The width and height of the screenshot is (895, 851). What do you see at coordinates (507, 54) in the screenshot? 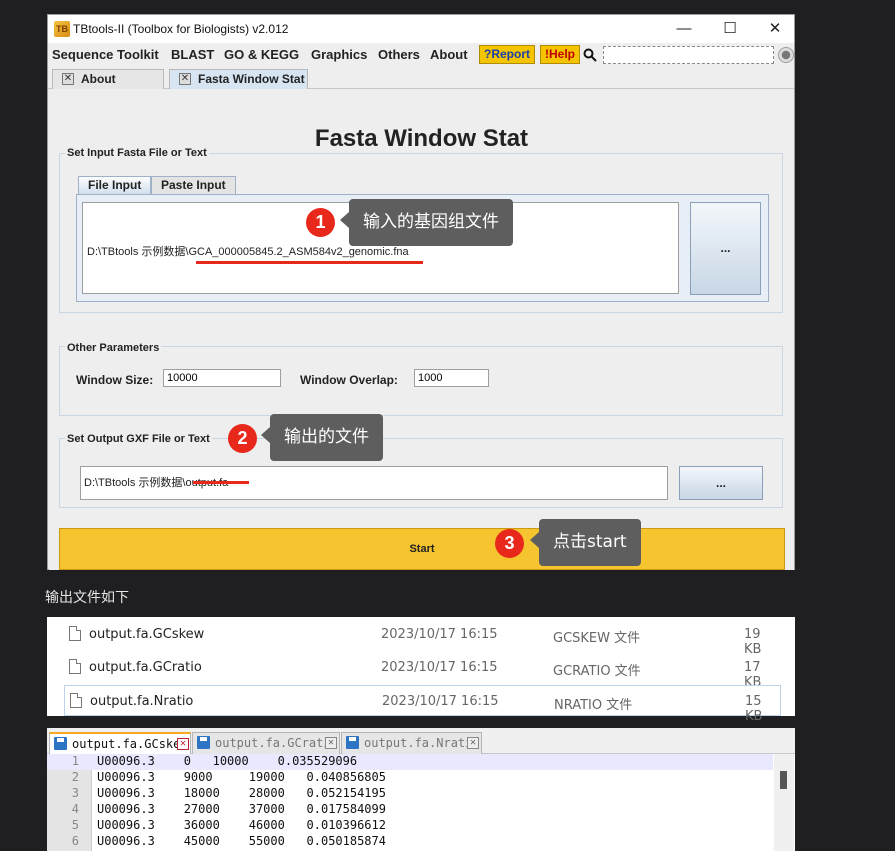
I see `report-button: ?Report` at bounding box center [507, 54].